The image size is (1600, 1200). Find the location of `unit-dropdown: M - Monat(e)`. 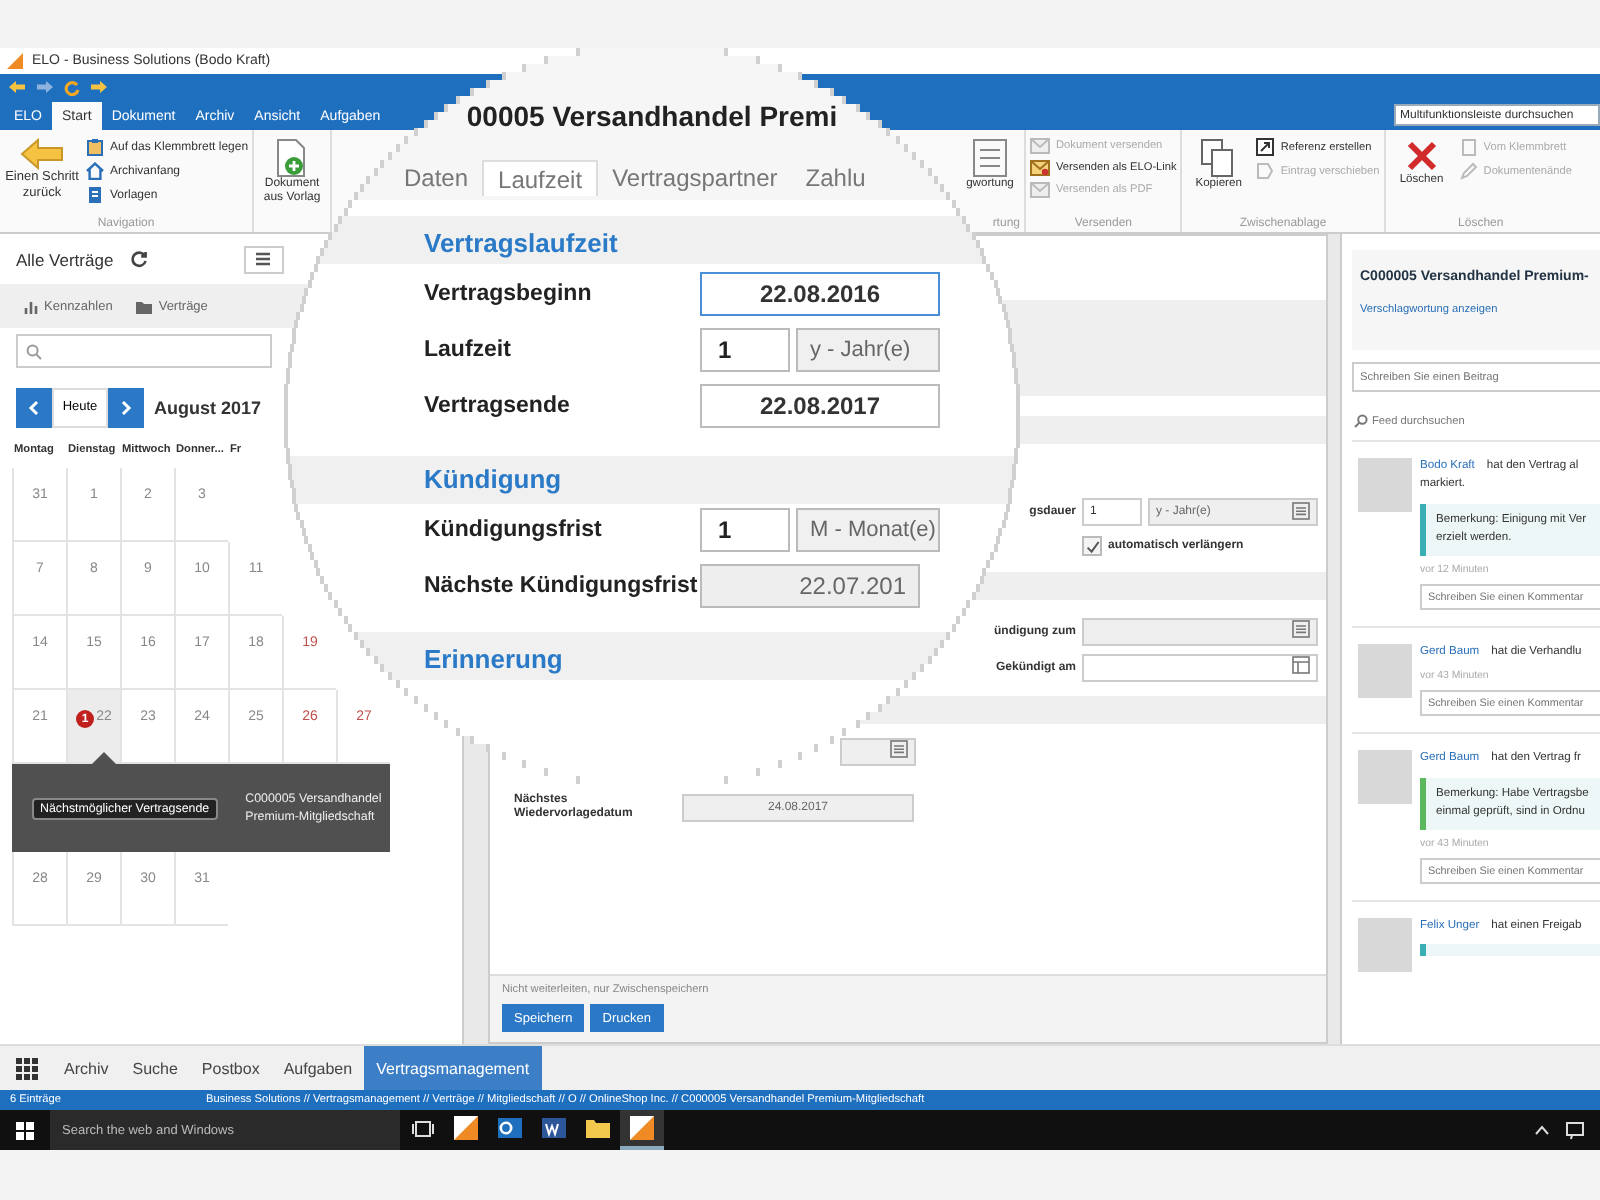

unit-dropdown: M - Monat(e) is located at coordinates (868, 530).